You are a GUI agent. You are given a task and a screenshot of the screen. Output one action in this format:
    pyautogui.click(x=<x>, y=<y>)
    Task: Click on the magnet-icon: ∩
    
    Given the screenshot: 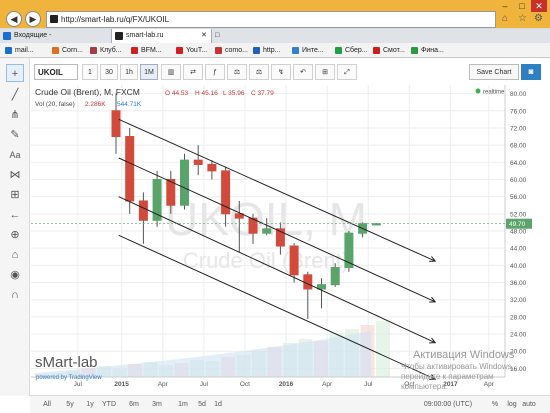 What is the action you would take?
    pyautogui.click(x=15, y=295)
    